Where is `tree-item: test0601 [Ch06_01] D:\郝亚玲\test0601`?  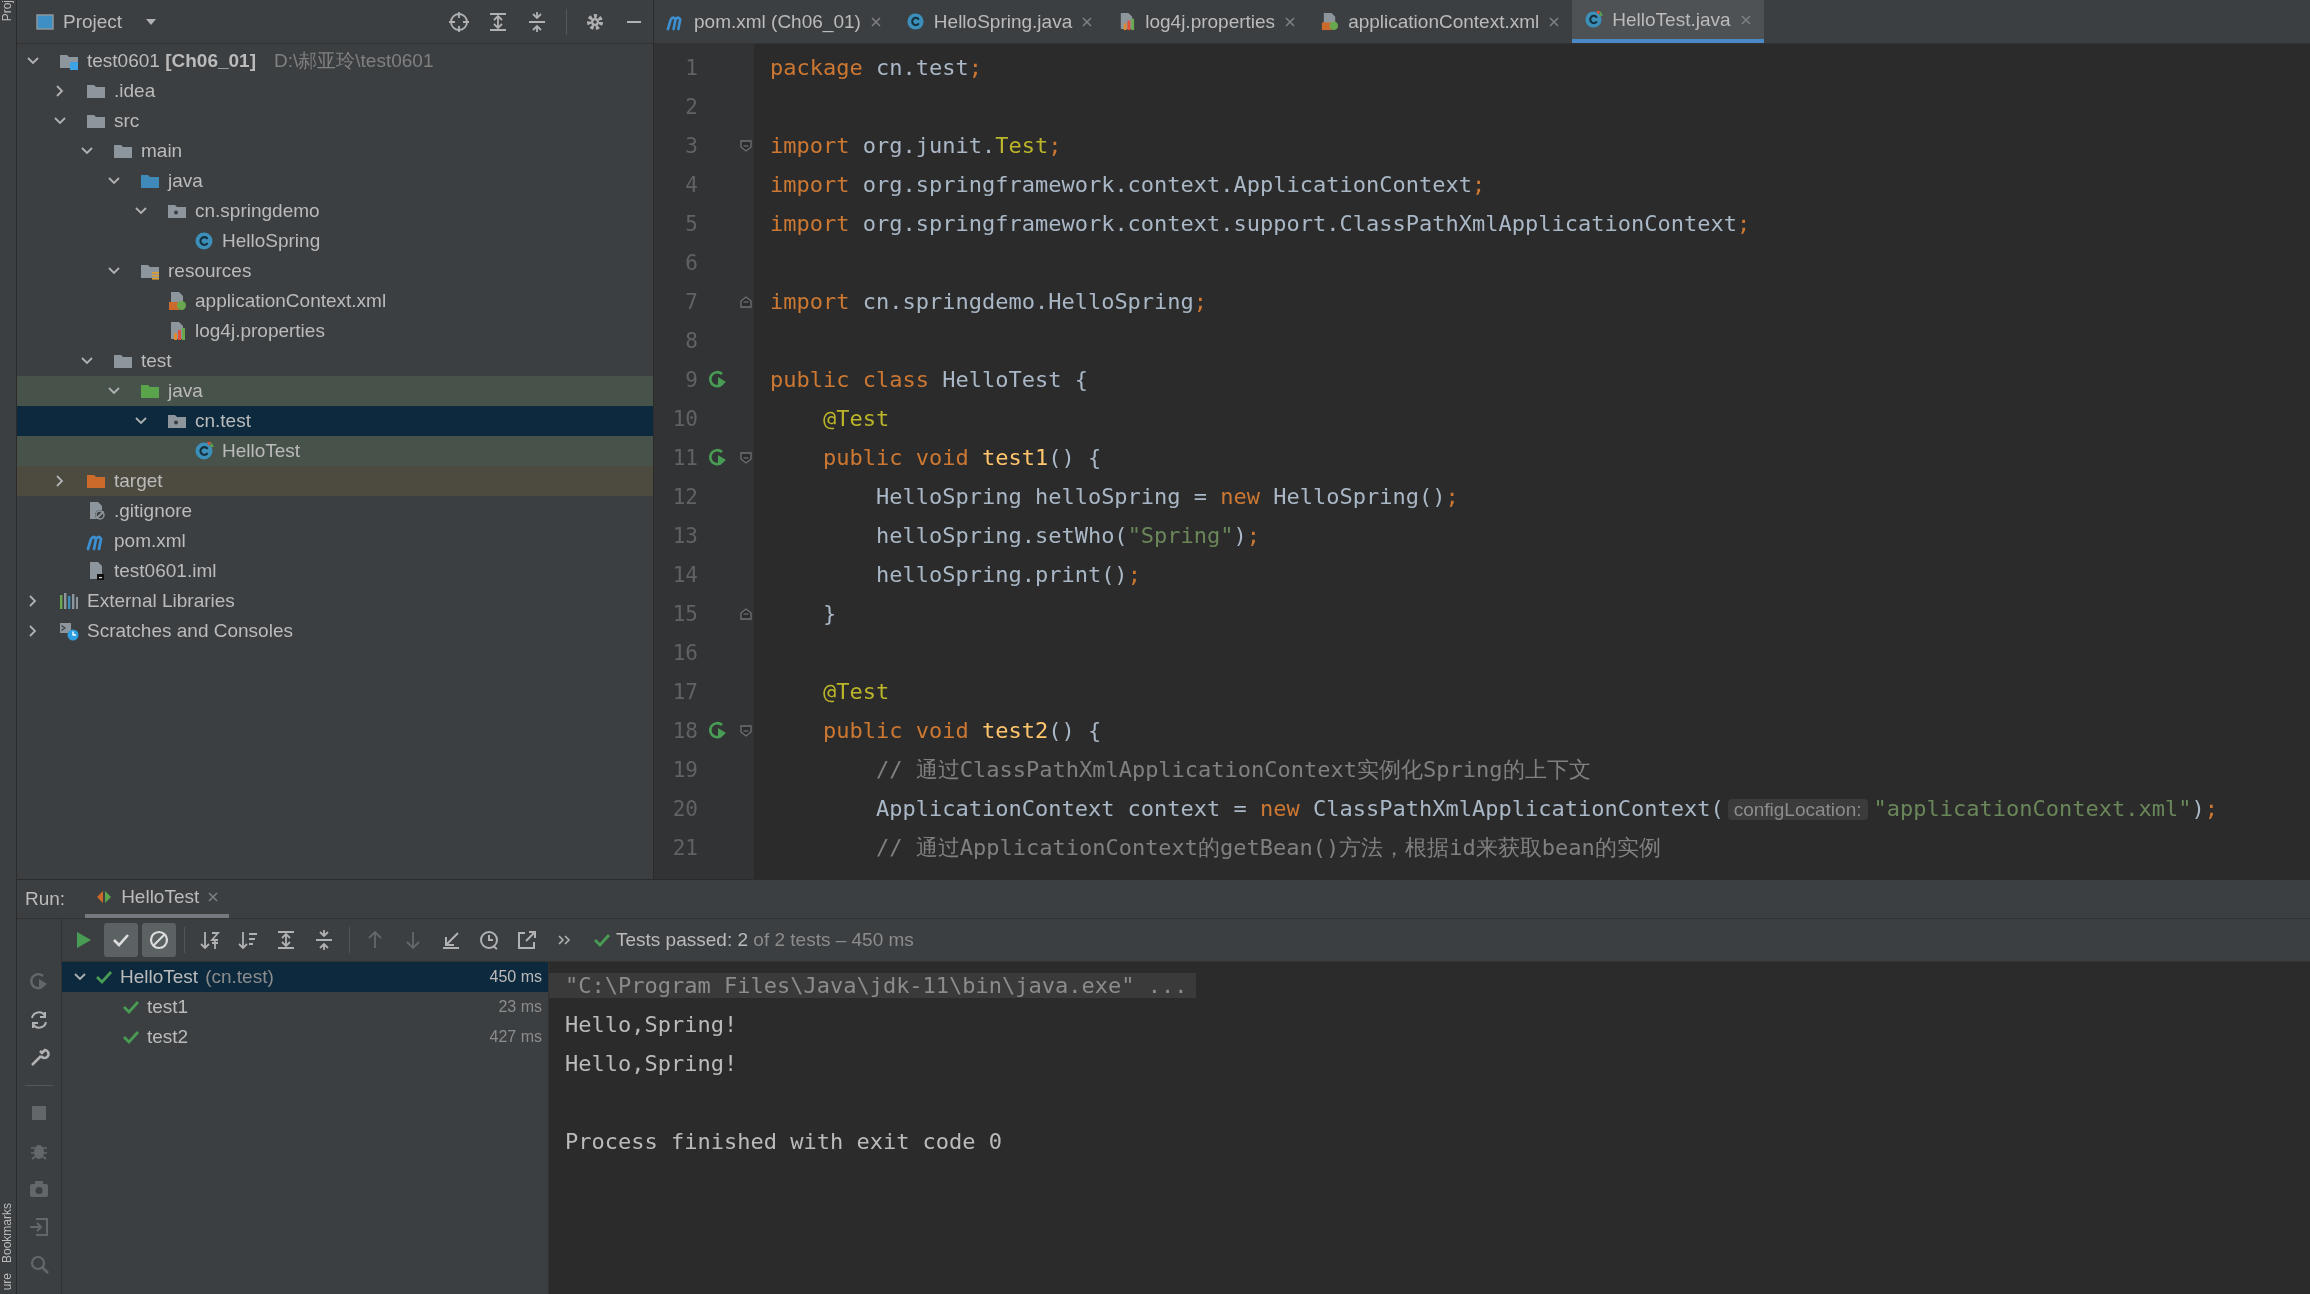 tree-item: test0601 [Ch06_01] D:\郝亚玲\test0601 is located at coordinates (335, 61).